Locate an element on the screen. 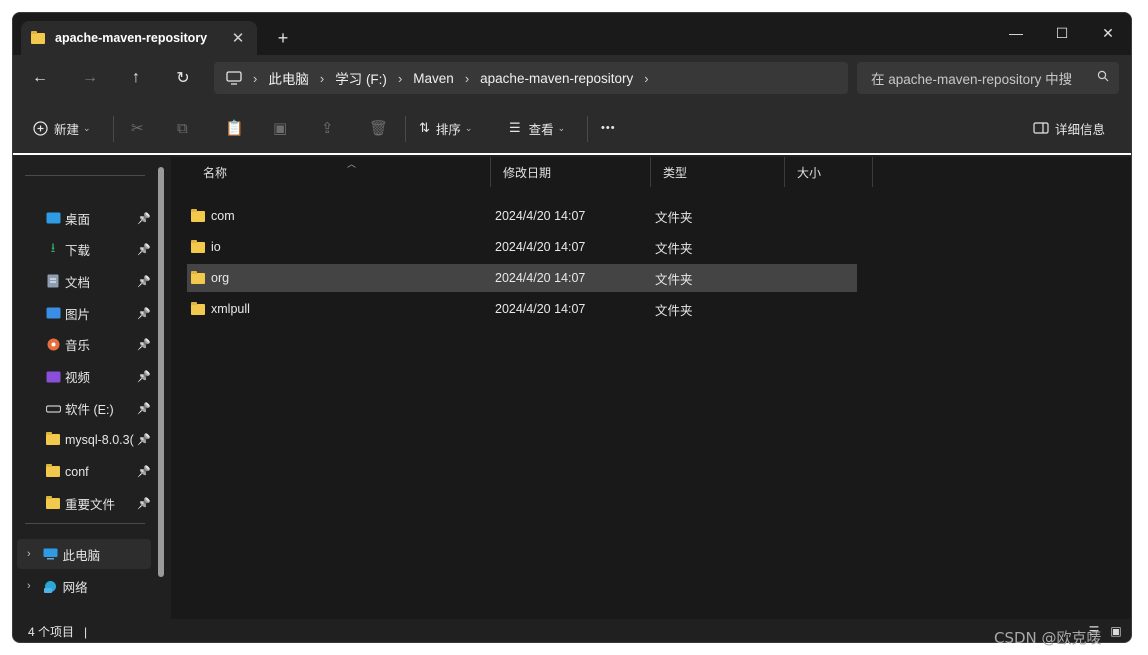  more-options-button: ••• is located at coordinates (608, 128).